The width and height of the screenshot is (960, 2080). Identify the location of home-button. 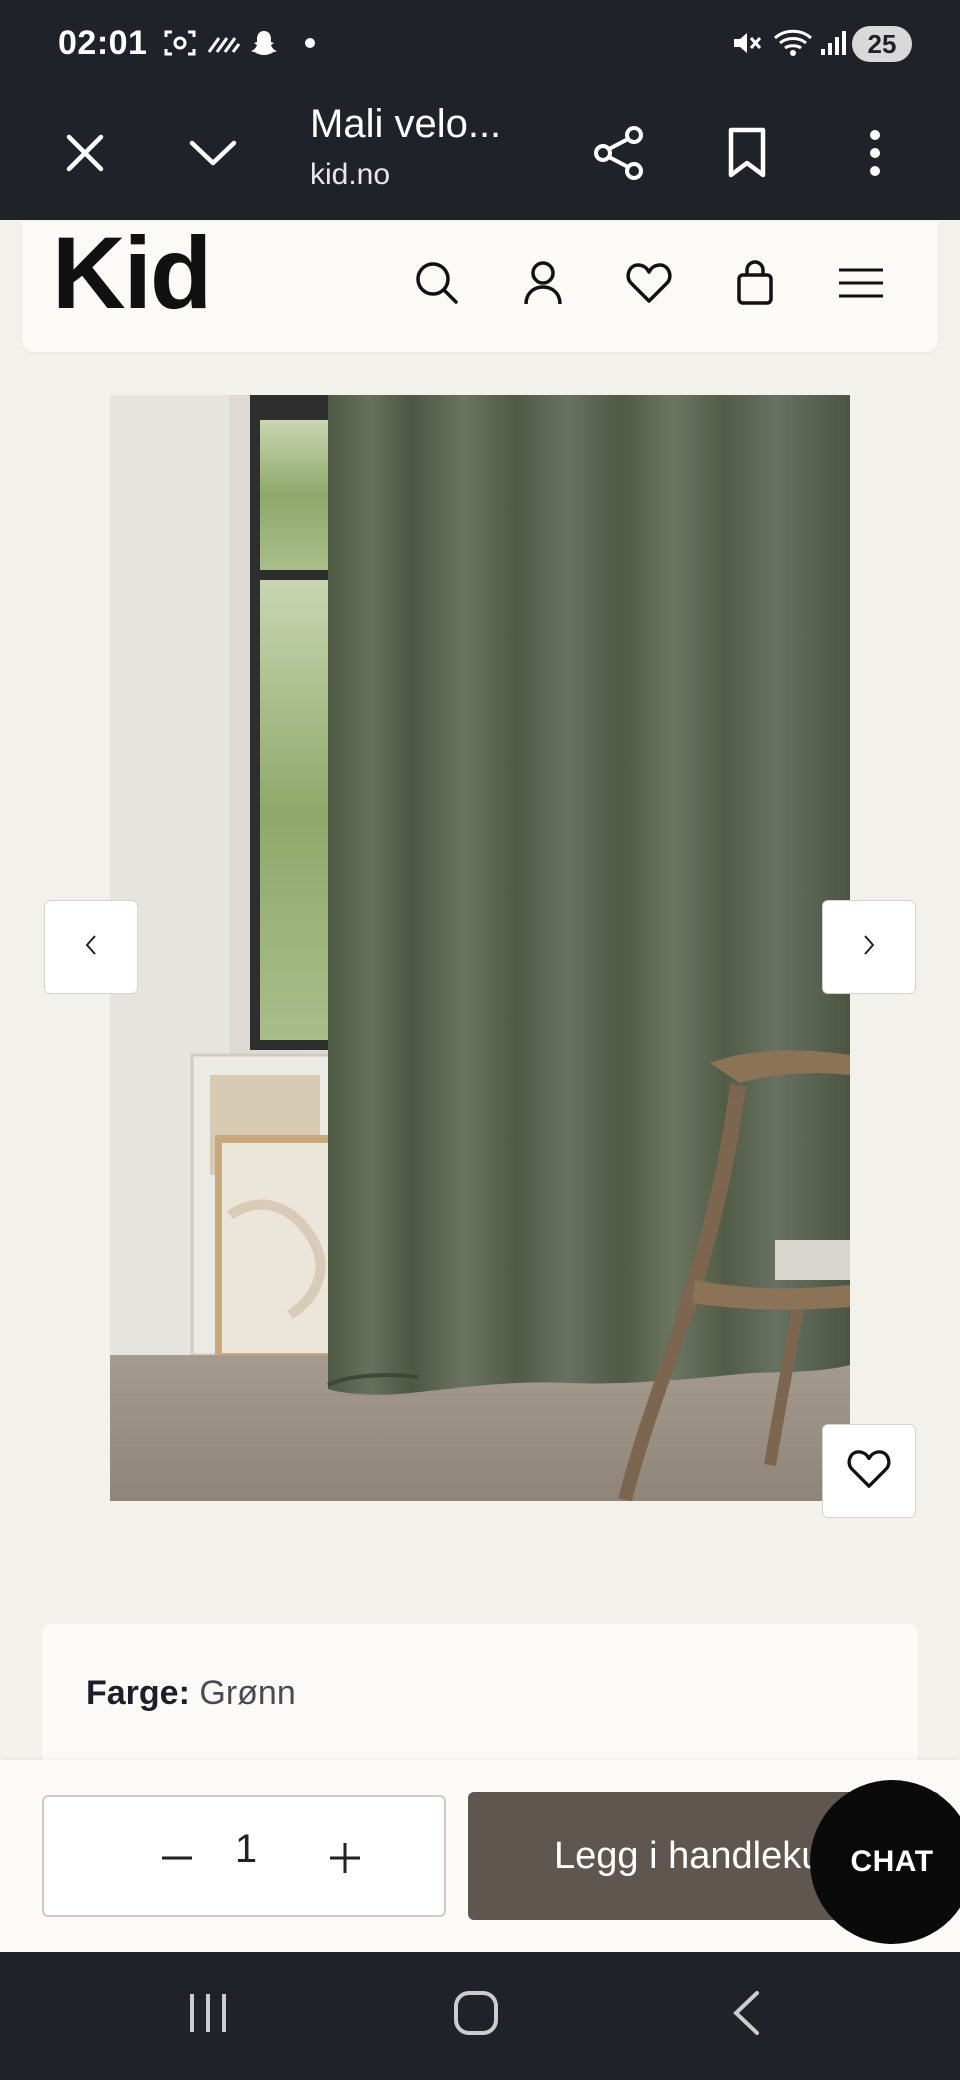
(476, 2015).